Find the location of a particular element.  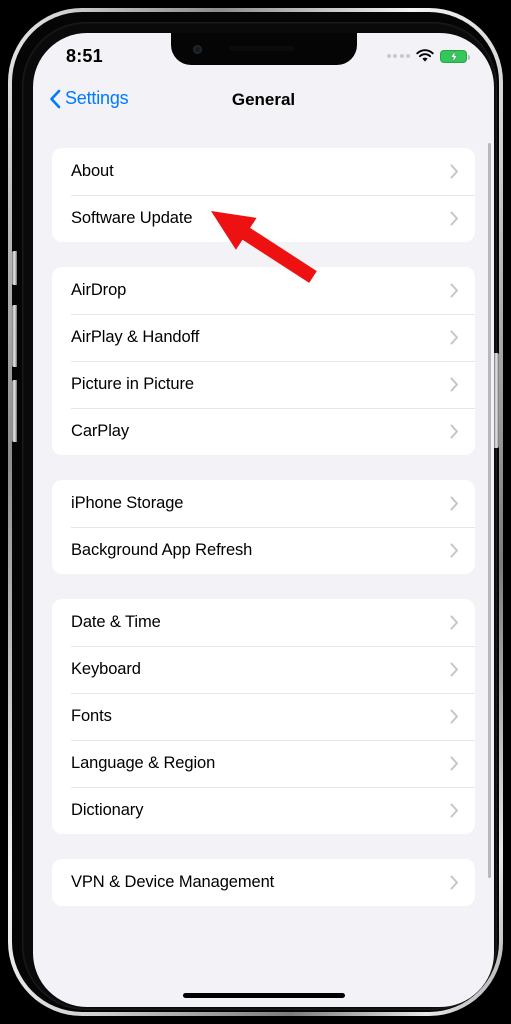

power-button is located at coordinates (496, 400).